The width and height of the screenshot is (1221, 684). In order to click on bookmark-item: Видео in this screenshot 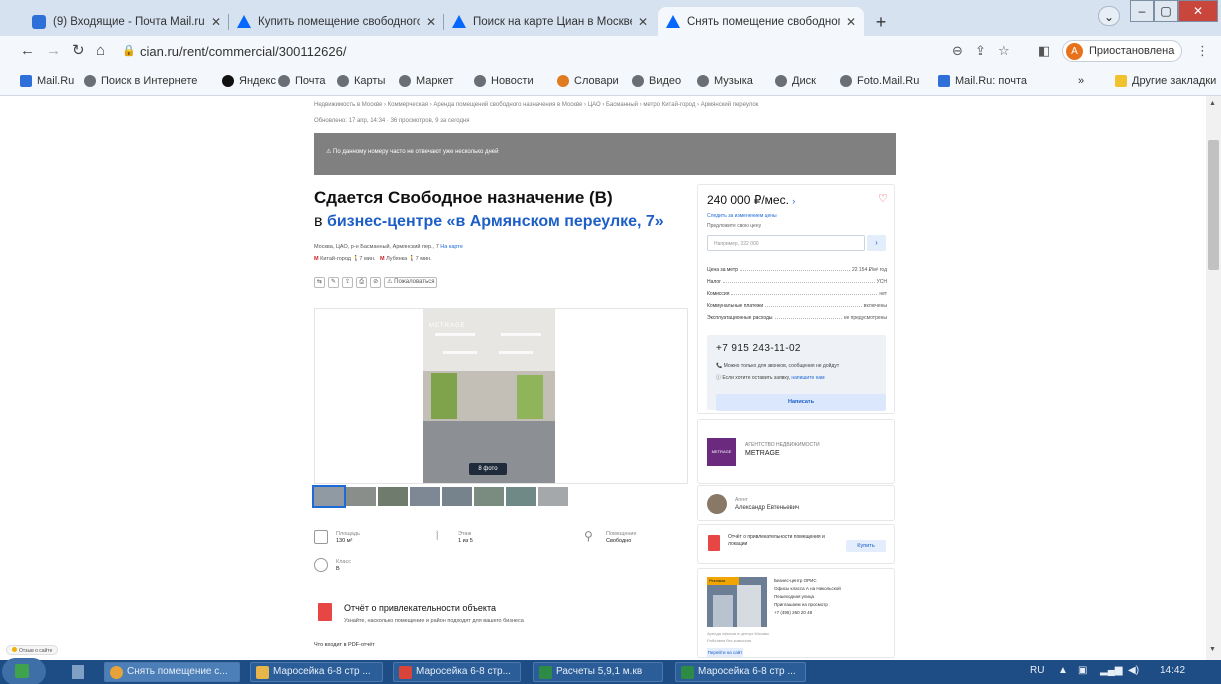, I will do `click(656, 81)`.